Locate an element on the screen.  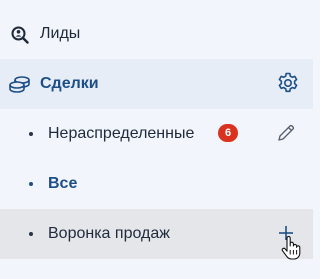
nav-subitem-all-label: Все is located at coordinates (63, 183).